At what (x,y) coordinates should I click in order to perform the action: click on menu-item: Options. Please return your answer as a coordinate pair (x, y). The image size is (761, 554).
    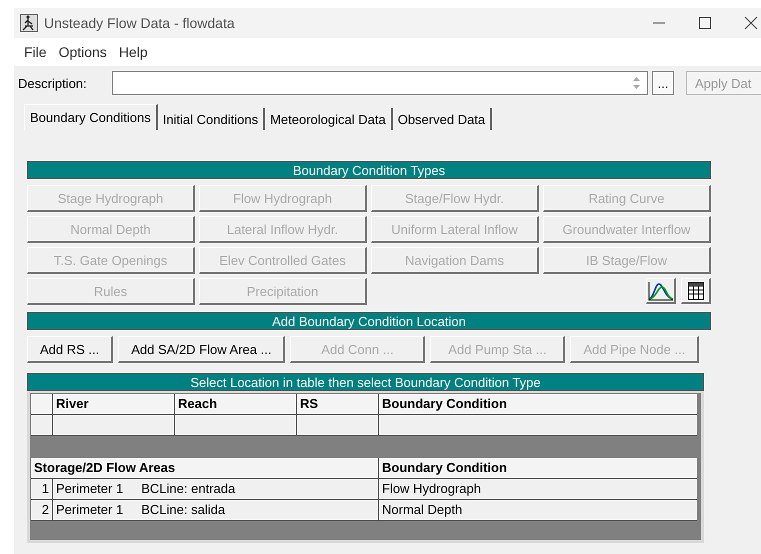
    Looking at the image, I should click on (82, 52).